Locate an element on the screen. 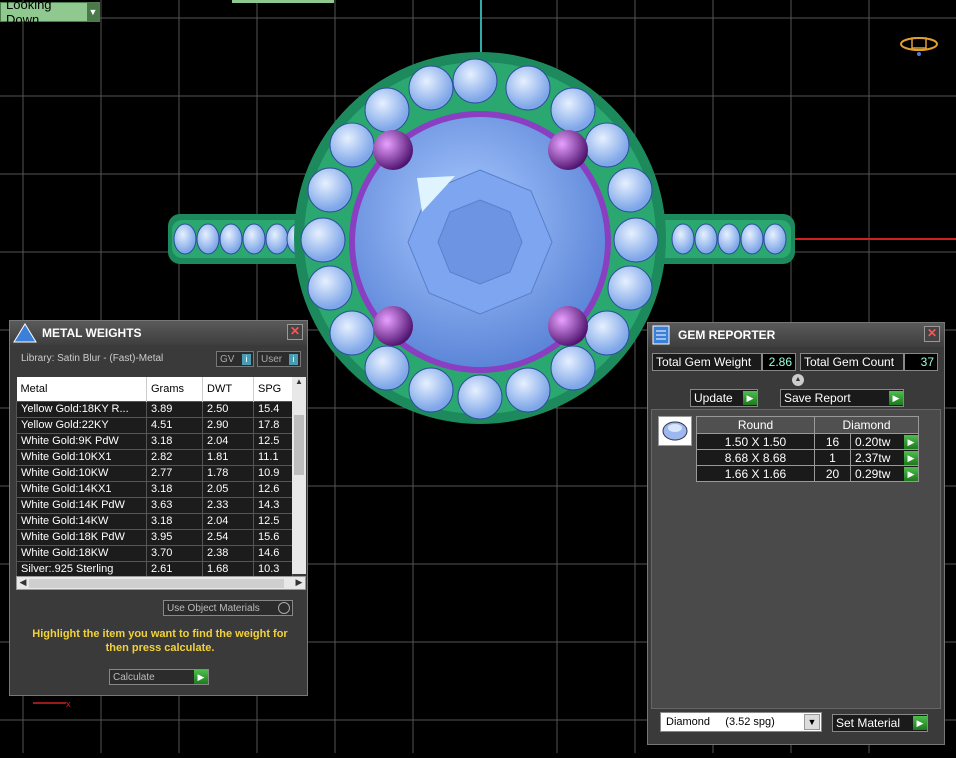 This screenshot has height=758, width=956. dwt: 2.04 is located at coordinates (228, 441).